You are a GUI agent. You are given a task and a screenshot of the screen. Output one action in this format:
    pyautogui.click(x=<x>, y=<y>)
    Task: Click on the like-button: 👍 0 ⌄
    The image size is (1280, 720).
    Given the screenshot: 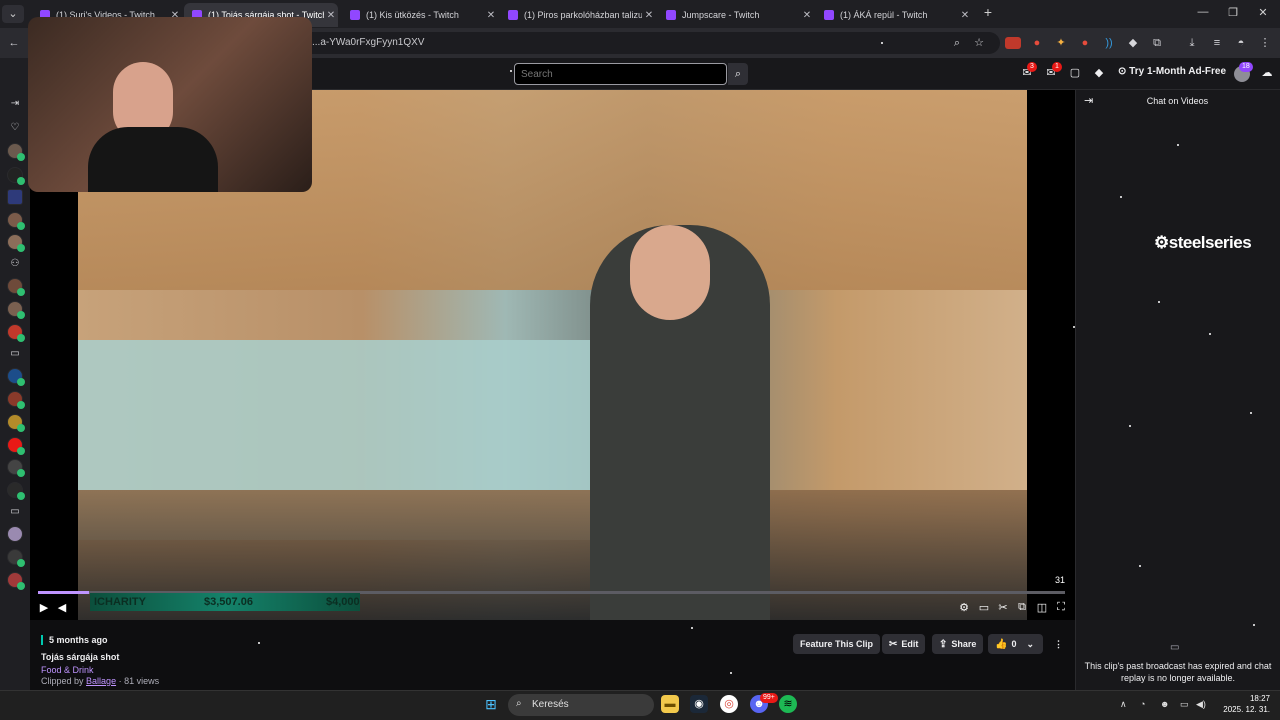 What is the action you would take?
    pyautogui.click(x=1015, y=644)
    